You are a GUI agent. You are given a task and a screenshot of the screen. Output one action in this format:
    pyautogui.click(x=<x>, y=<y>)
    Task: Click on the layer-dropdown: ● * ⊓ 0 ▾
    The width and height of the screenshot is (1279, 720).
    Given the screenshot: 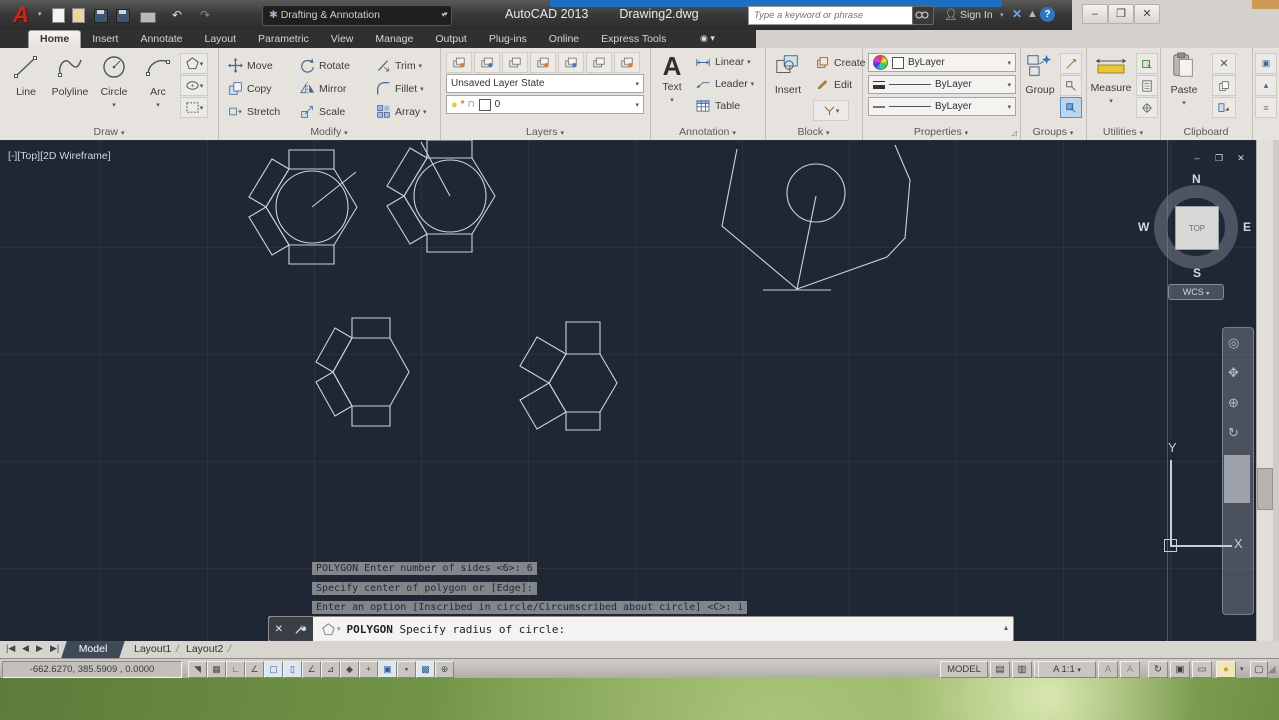 What is the action you would take?
    pyautogui.click(x=545, y=104)
    